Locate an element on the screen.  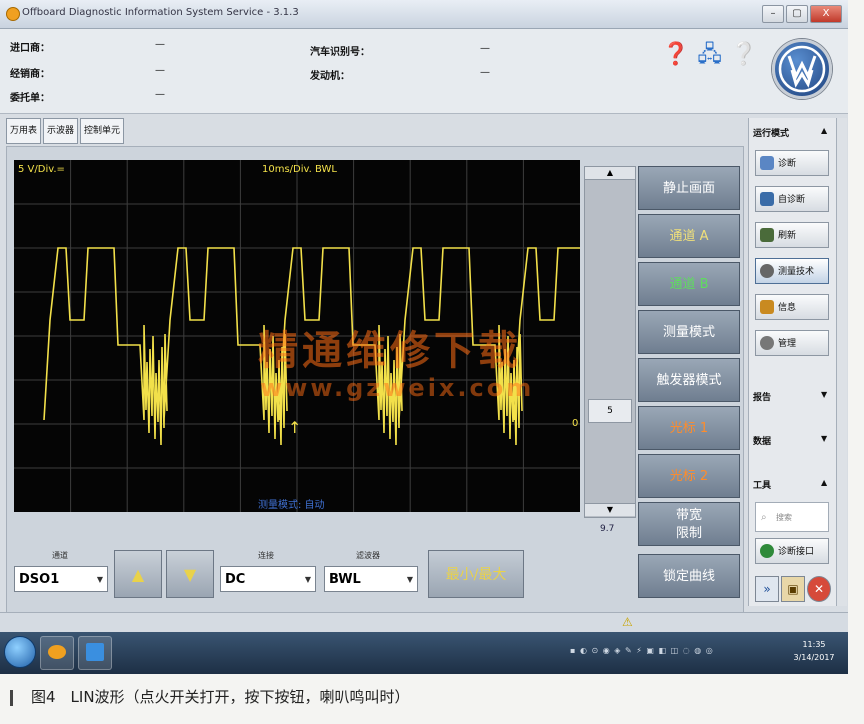
browser-taskbar-icon is located at coordinates (95, 653).